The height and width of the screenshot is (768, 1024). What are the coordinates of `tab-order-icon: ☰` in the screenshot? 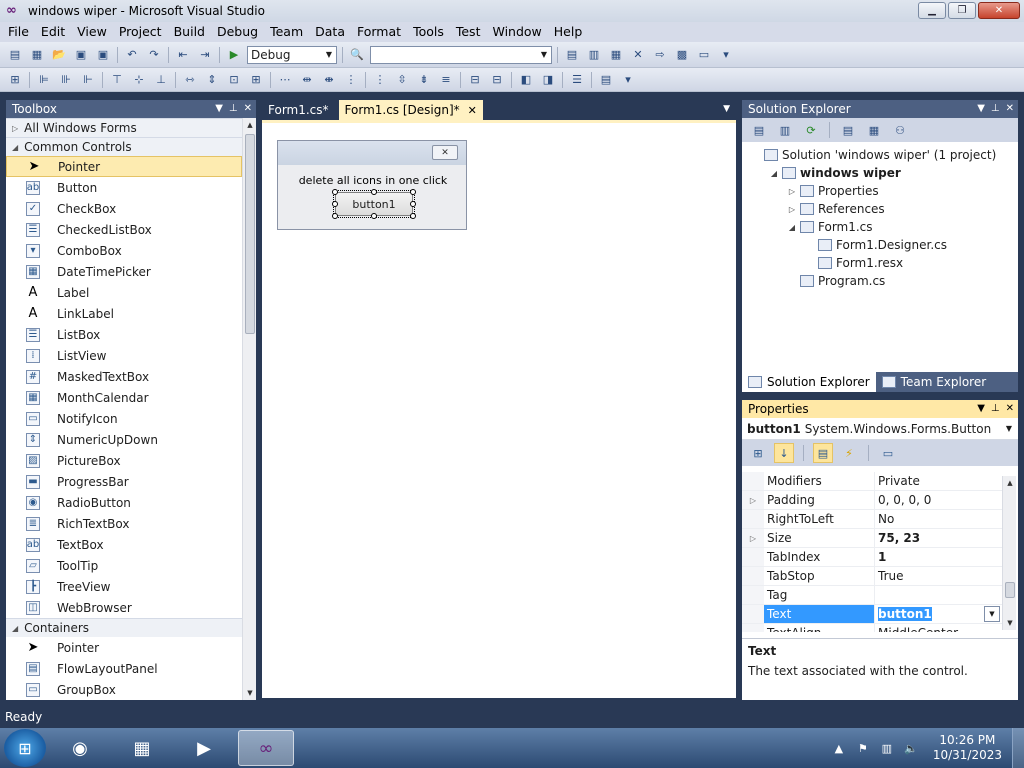 It's located at (577, 80).